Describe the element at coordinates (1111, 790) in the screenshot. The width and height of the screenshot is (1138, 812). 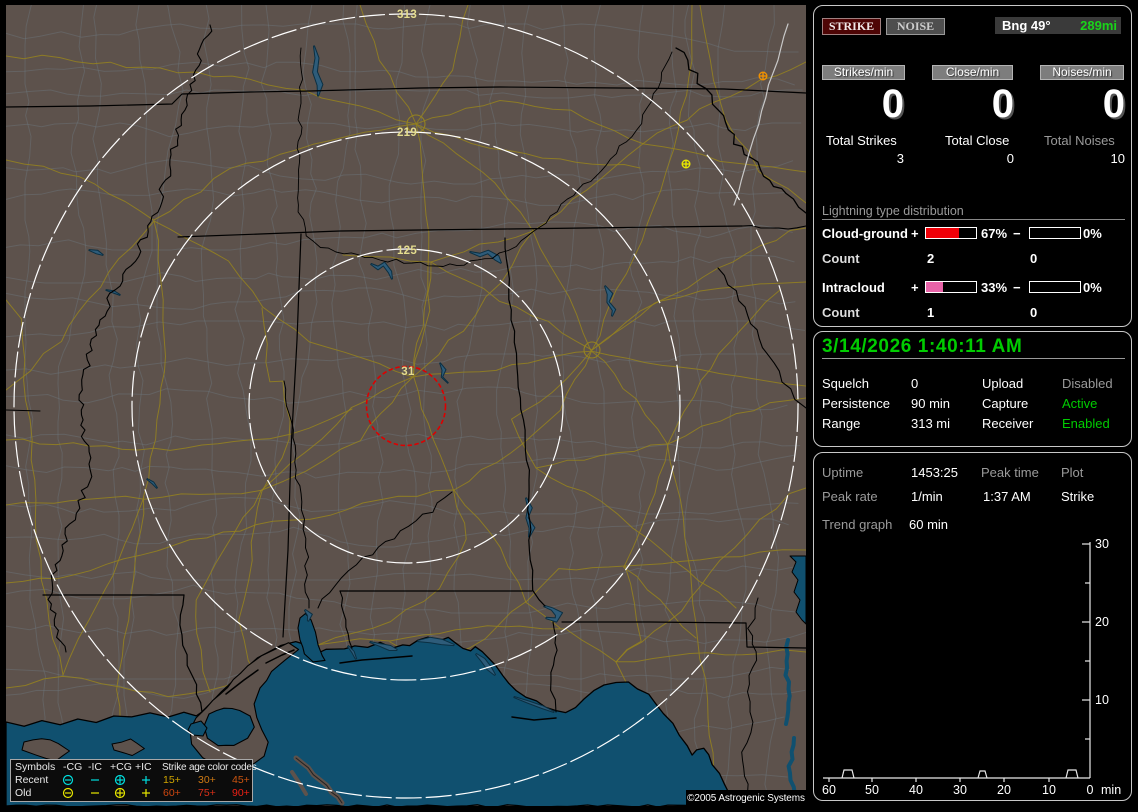
I see `svg-text: min` at that location.